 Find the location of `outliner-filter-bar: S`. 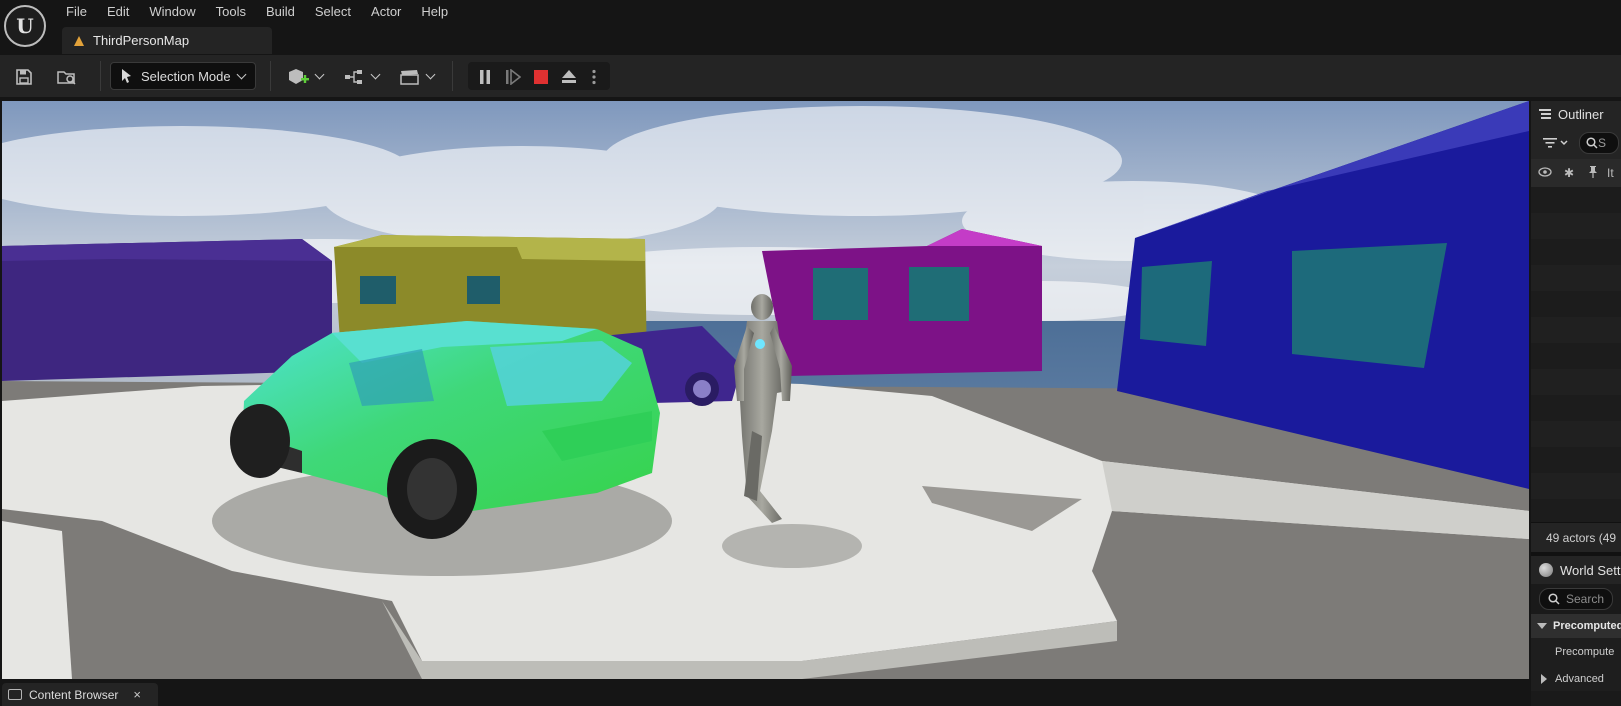

outliner-filter-bar: S is located at coordinates (1576, 143).